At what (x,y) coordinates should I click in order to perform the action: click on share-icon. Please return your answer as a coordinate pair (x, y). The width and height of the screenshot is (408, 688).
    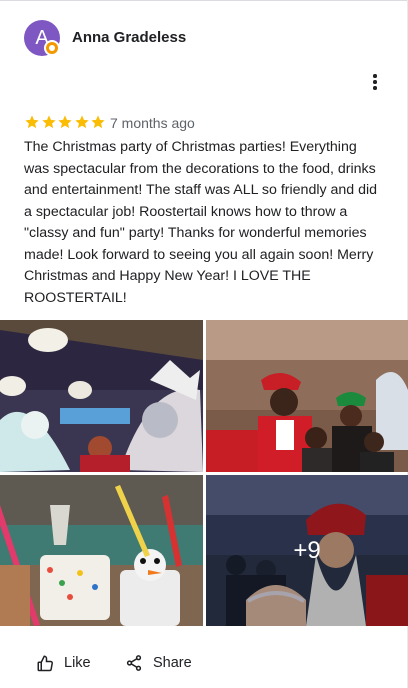
    Looking at the image, I should click on (134, 663).